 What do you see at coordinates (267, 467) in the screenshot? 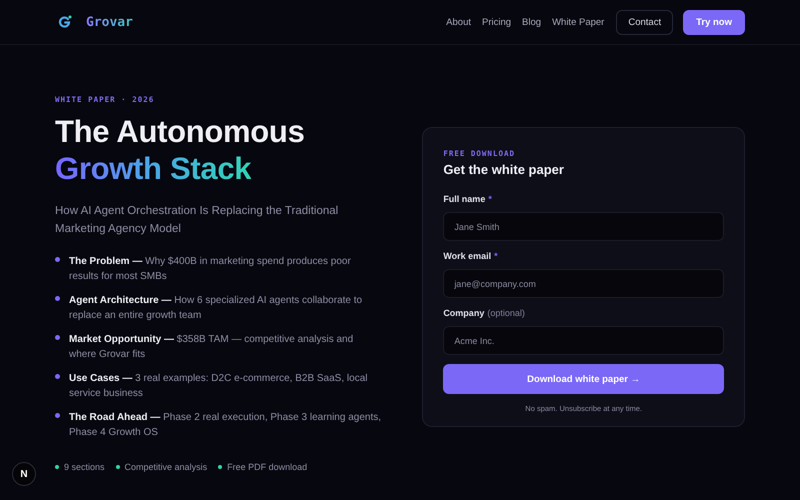
I see `meta-text: Free PDF download` at bounding box center [267, 467].